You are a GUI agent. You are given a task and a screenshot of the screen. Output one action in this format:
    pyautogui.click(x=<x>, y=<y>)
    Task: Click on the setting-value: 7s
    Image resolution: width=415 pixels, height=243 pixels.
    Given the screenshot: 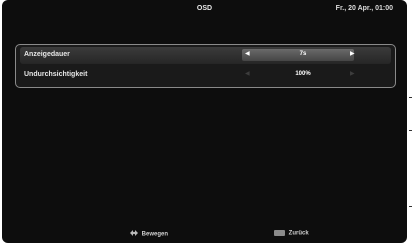 What is the action you would take?
    pyautogui.click(x=303, y=54)
    